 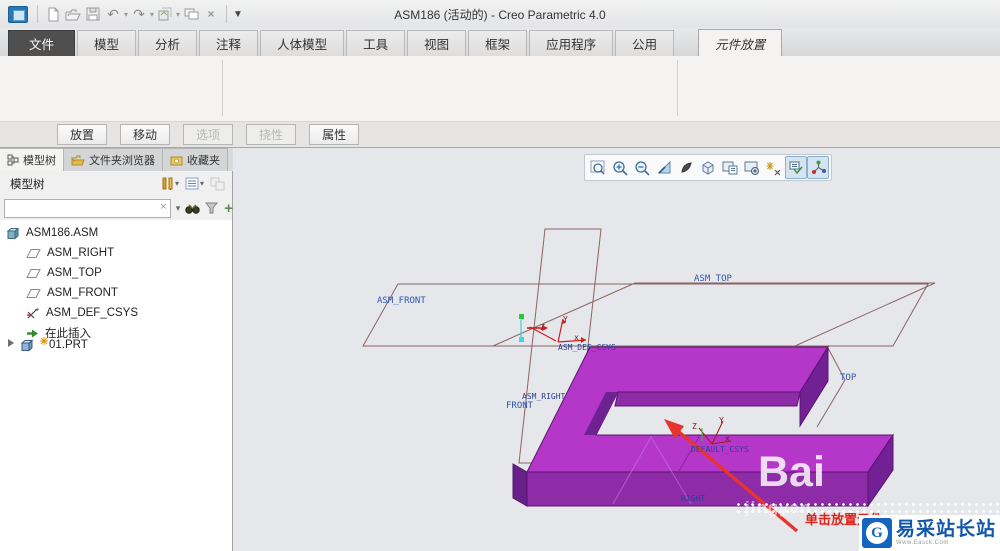 I want to click on find-binoculars-icon, so click(x=192, y=208).